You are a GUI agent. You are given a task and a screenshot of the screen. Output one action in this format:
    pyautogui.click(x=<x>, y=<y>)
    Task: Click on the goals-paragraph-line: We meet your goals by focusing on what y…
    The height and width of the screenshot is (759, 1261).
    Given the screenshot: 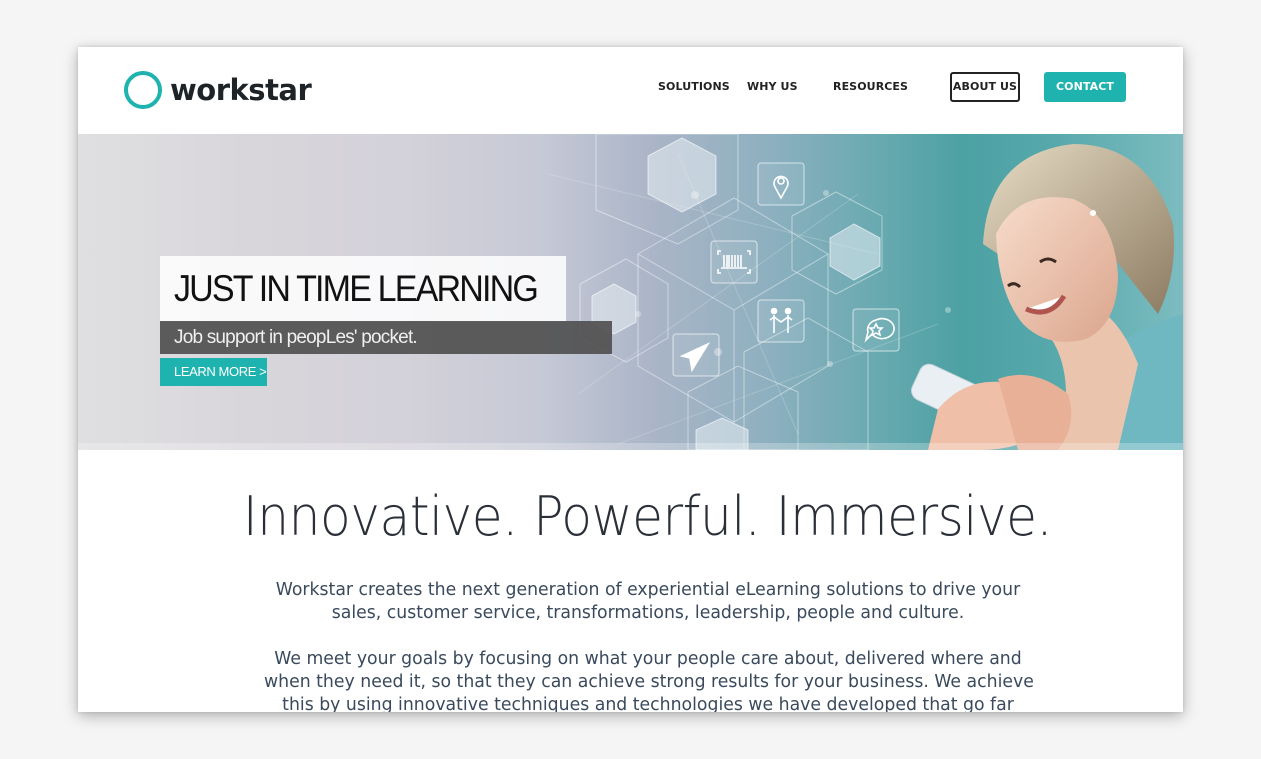 What is the action you would take?
    pyautogui.click(x=648, y=658)
    